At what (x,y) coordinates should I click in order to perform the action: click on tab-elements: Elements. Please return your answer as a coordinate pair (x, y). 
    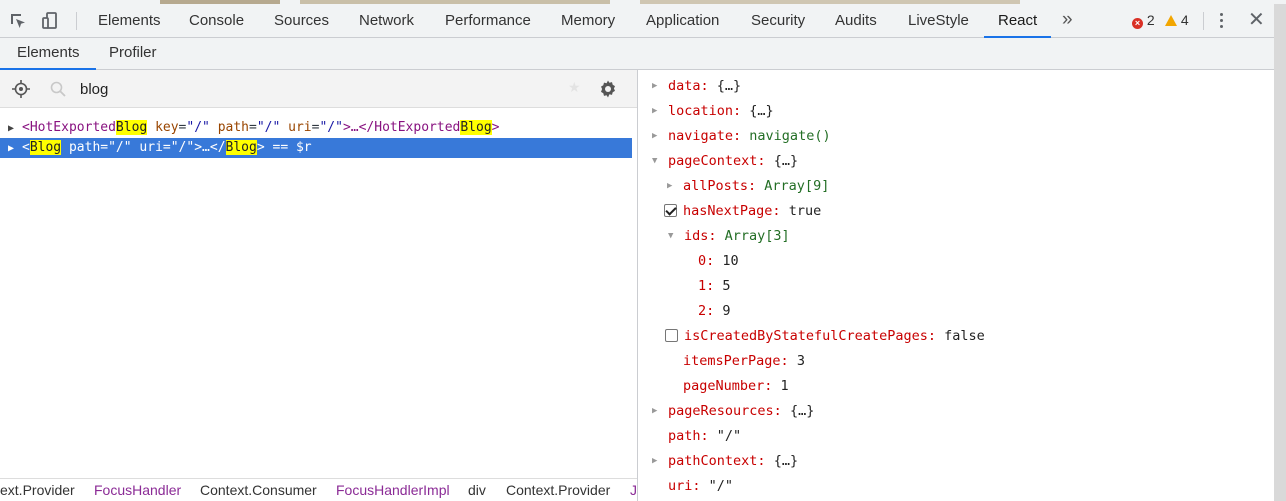
    Looking at the image, I should click on (129, 20).